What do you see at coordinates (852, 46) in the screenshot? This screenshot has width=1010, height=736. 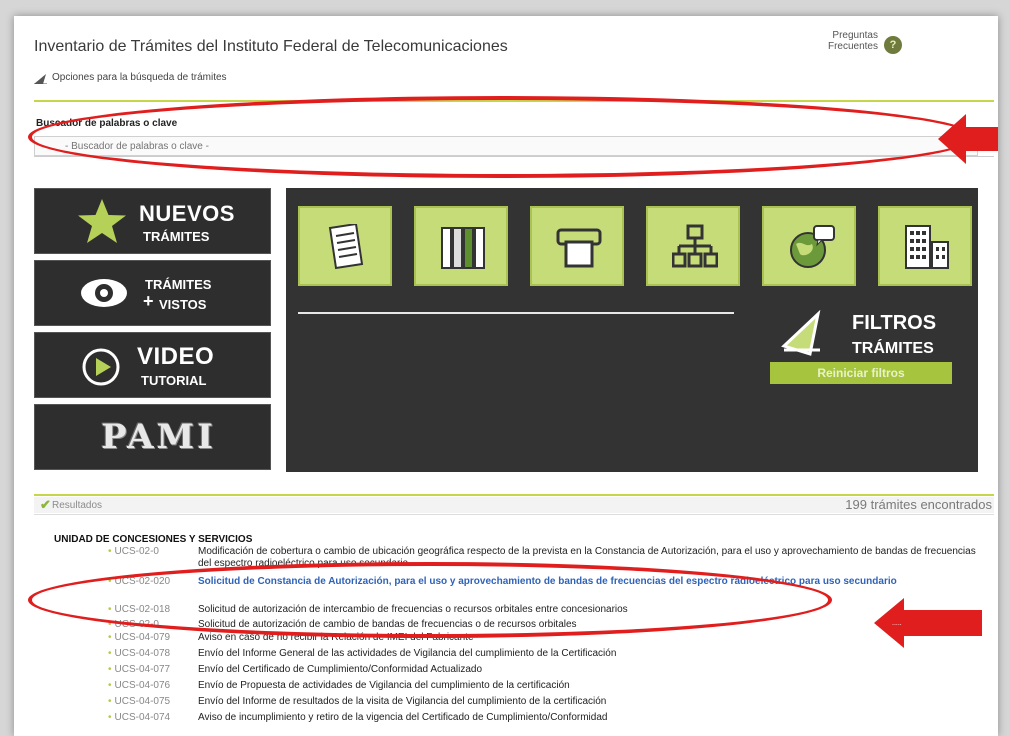 I see `faq-label-line2: Frecuentes` at bounding box center [852, 46].